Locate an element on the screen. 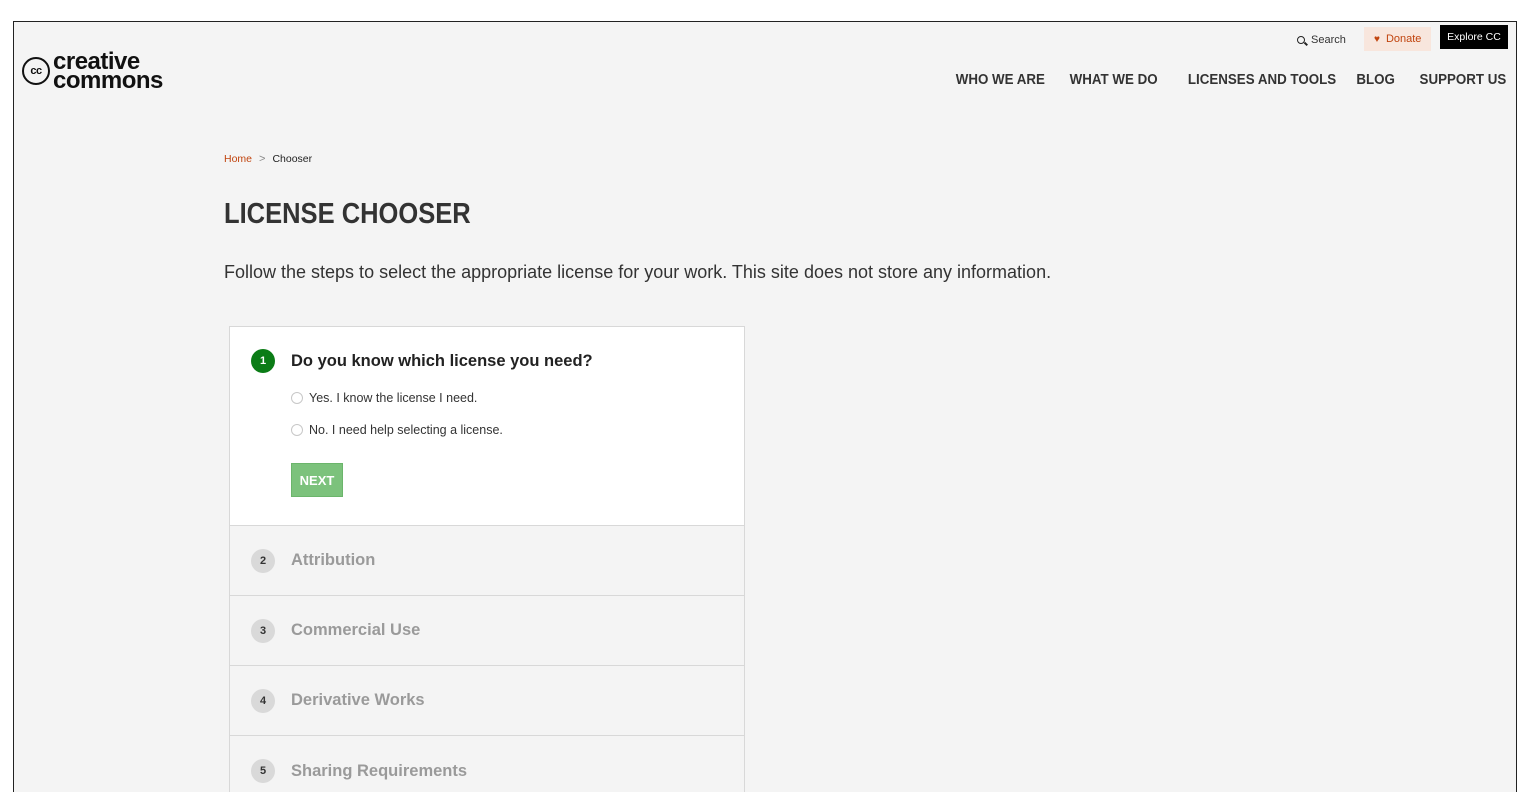 This screenshot has height=792, width=1530. nav-who-we-are: WHO WE ARE is located at coordinates (1000, 80).